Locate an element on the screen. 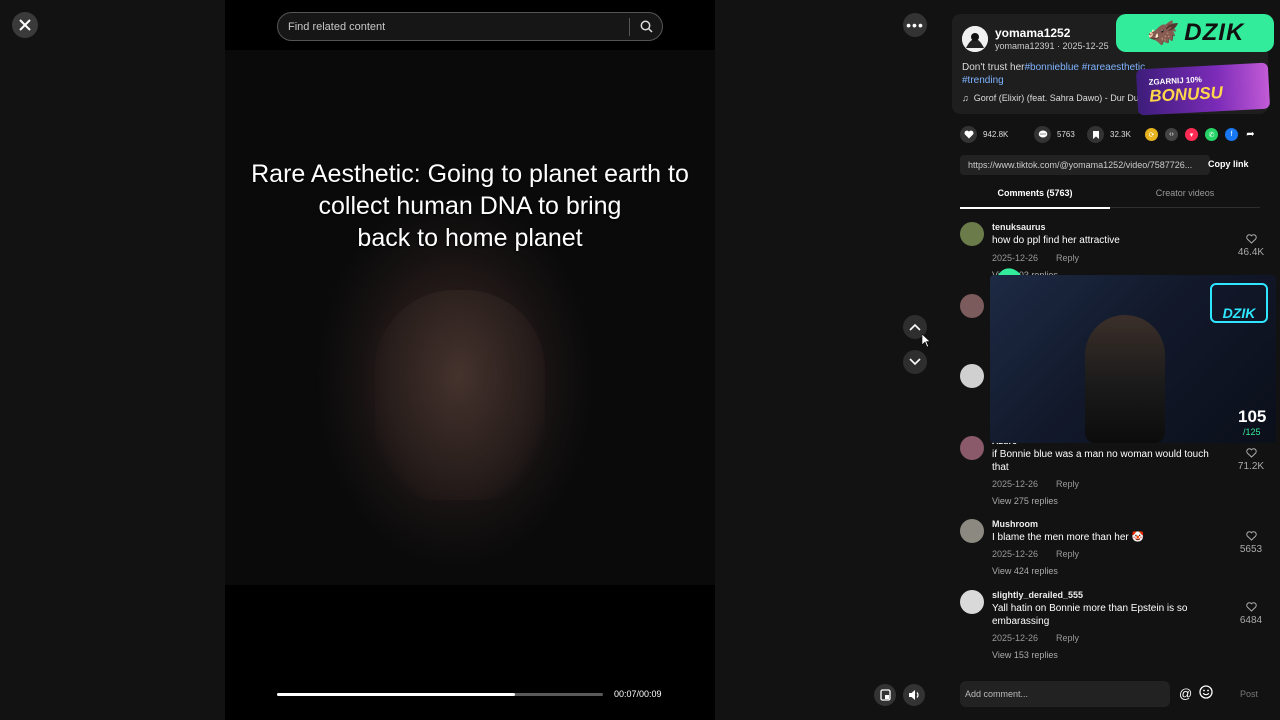 The width and height of the screenshot is (1280, 720). more-options-button: ••• is located at coordinates (915, 25).